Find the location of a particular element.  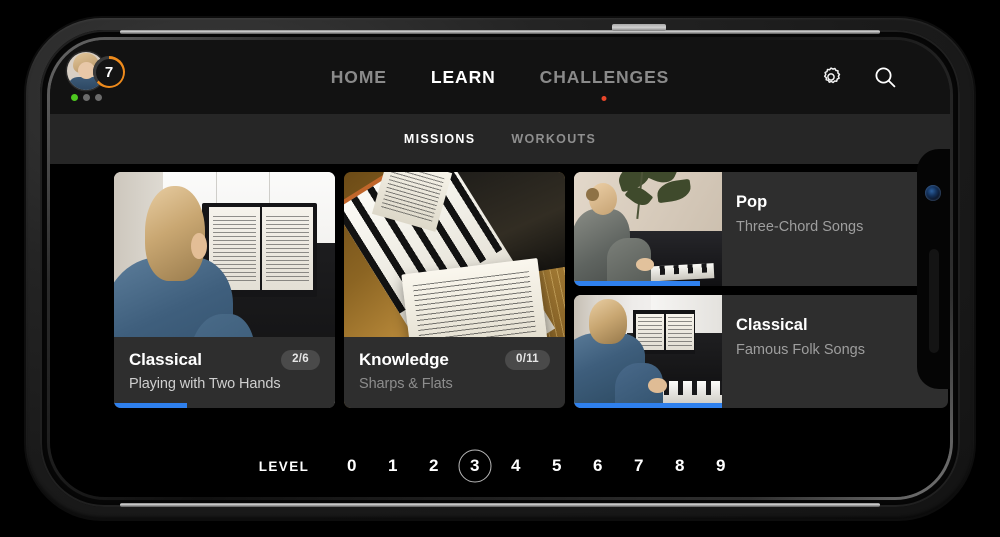

level-option-label: 8 is located at coordinates (680, 465).